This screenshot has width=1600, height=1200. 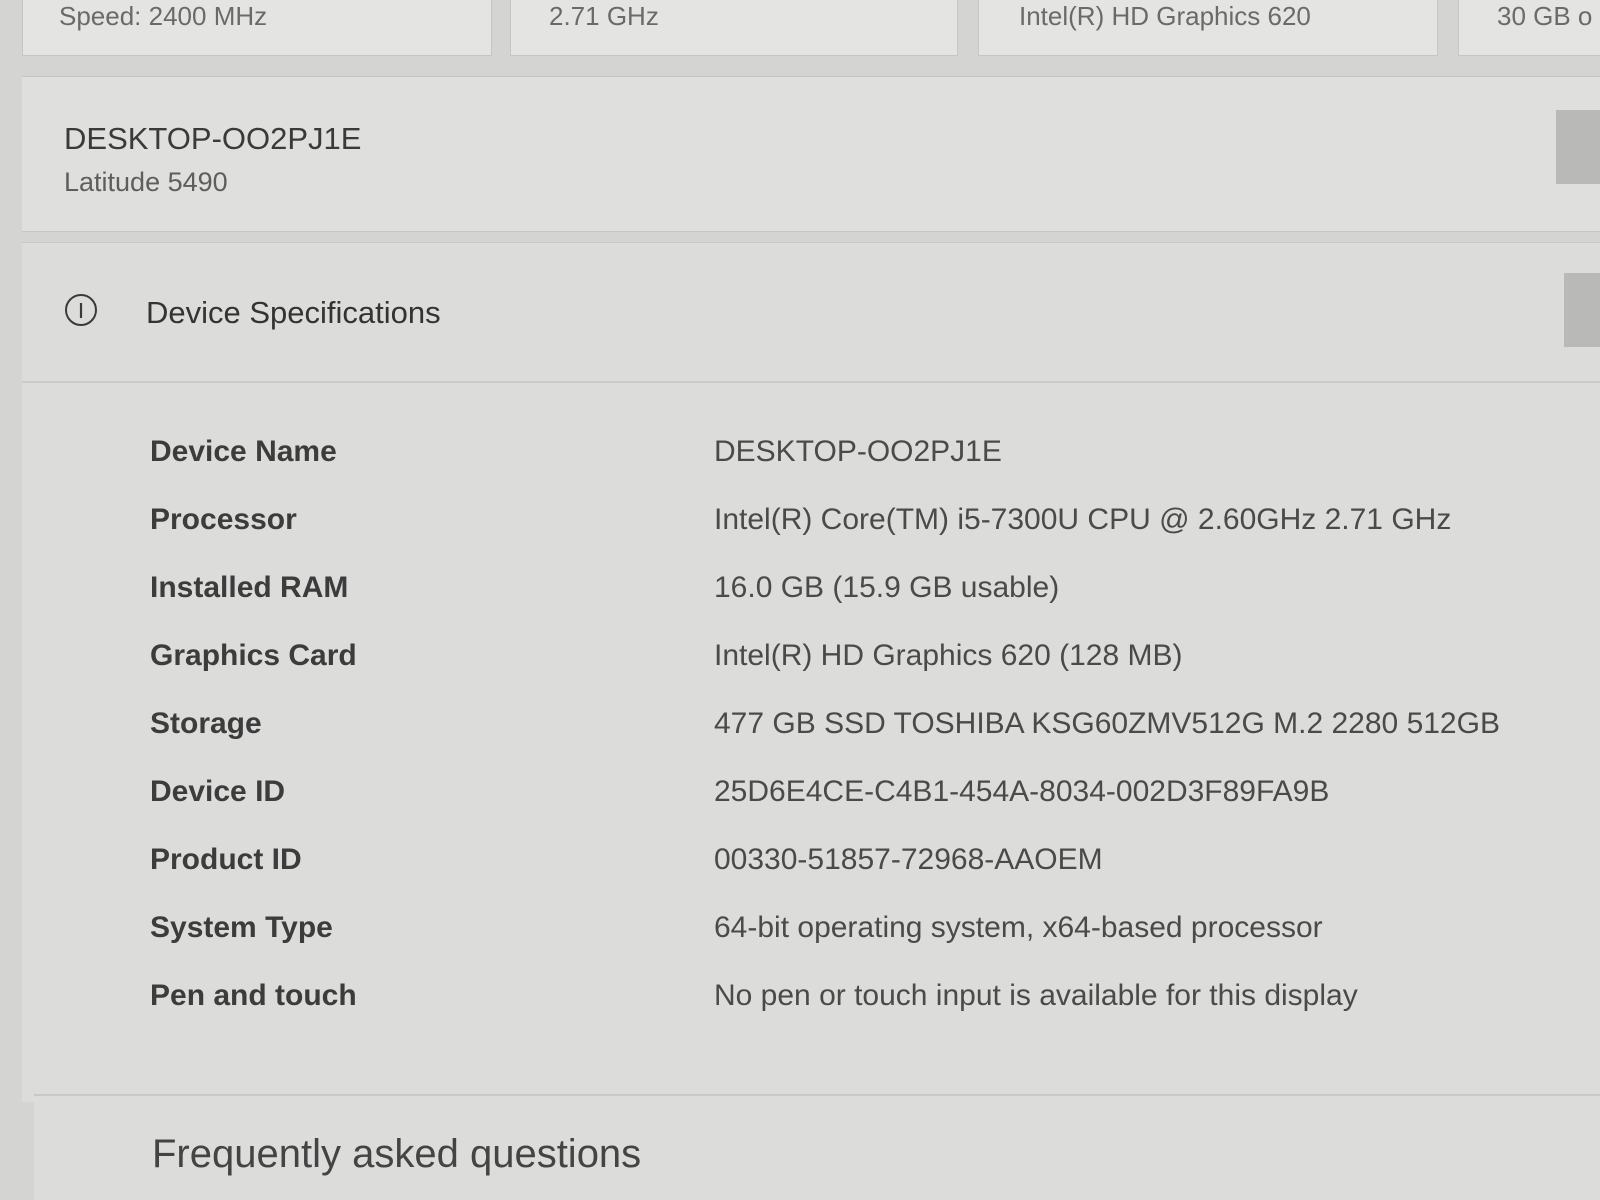 I want to click on copy-button, so click(x=1582, y=310).